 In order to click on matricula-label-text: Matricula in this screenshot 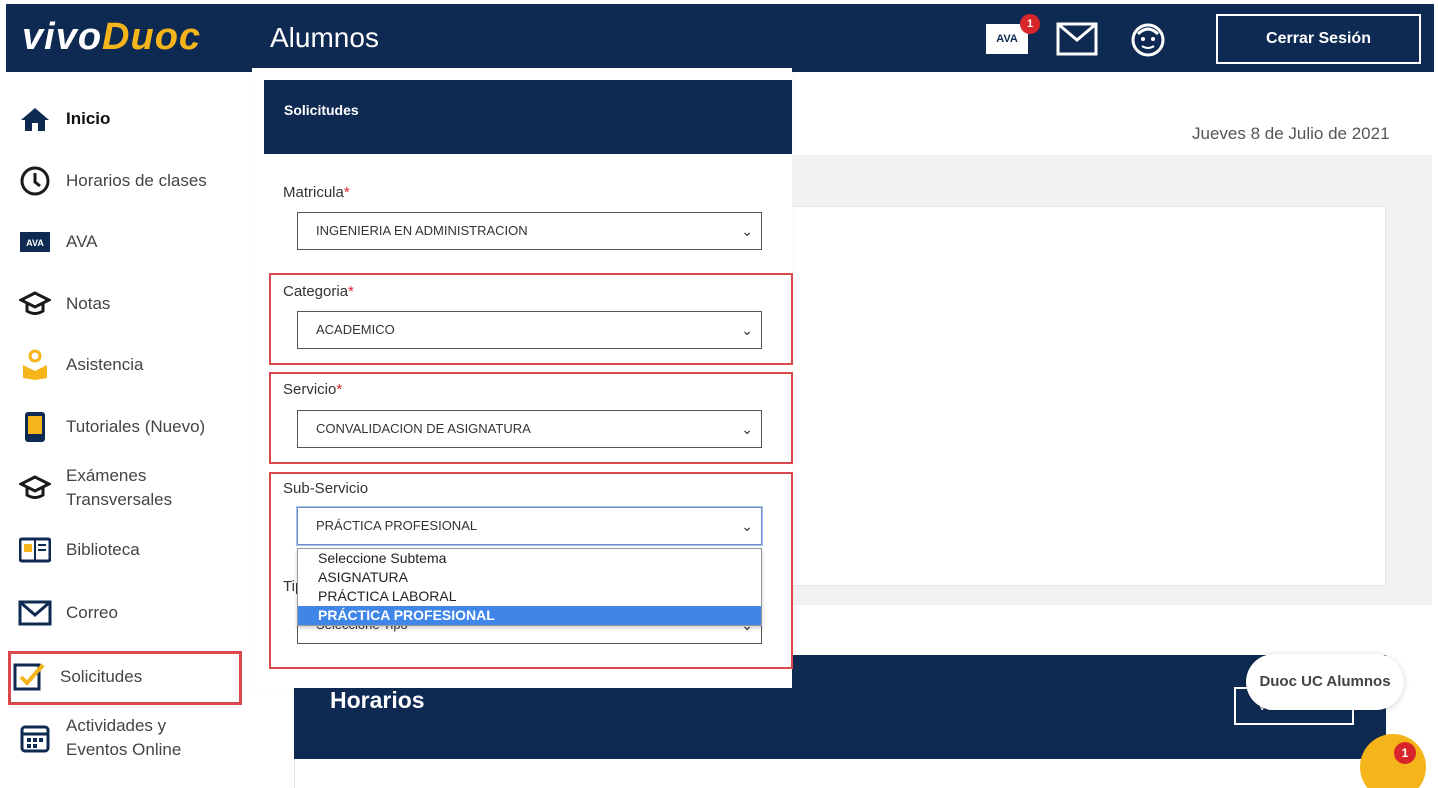, I will do `click(313, 192)`.